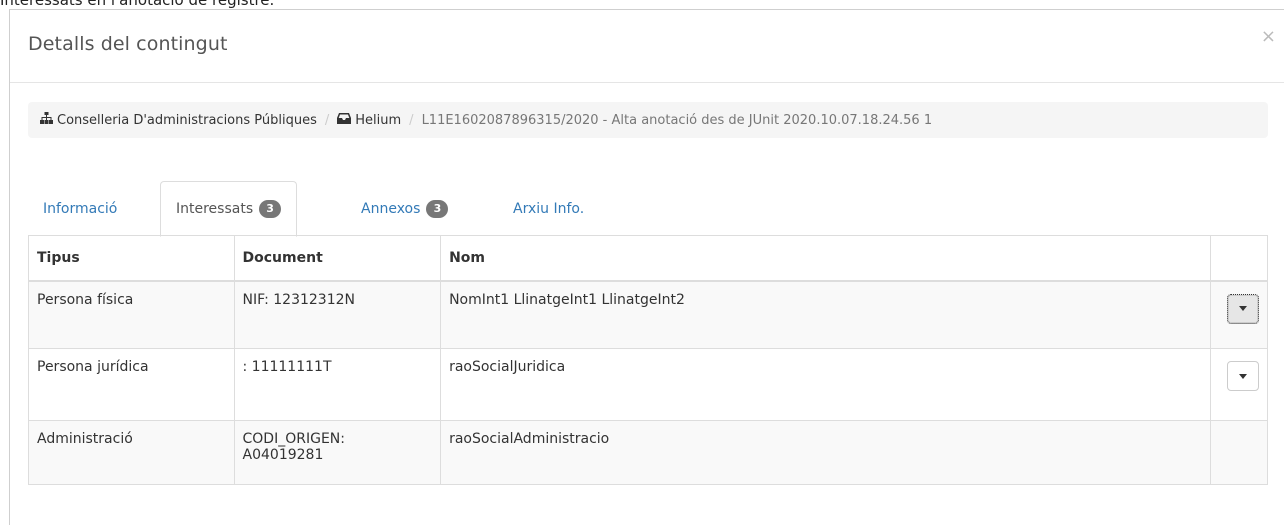  I want to click on column-header-document: Document, so click(337, 258).